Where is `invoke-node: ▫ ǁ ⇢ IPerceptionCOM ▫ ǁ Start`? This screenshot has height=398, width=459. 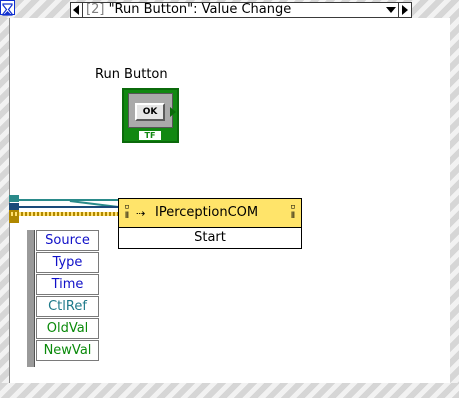
invoke-node: ▫ ǁ ⇢ IPerceptionCOM ▫ ǁ Start is located at coordinates (210, 223).